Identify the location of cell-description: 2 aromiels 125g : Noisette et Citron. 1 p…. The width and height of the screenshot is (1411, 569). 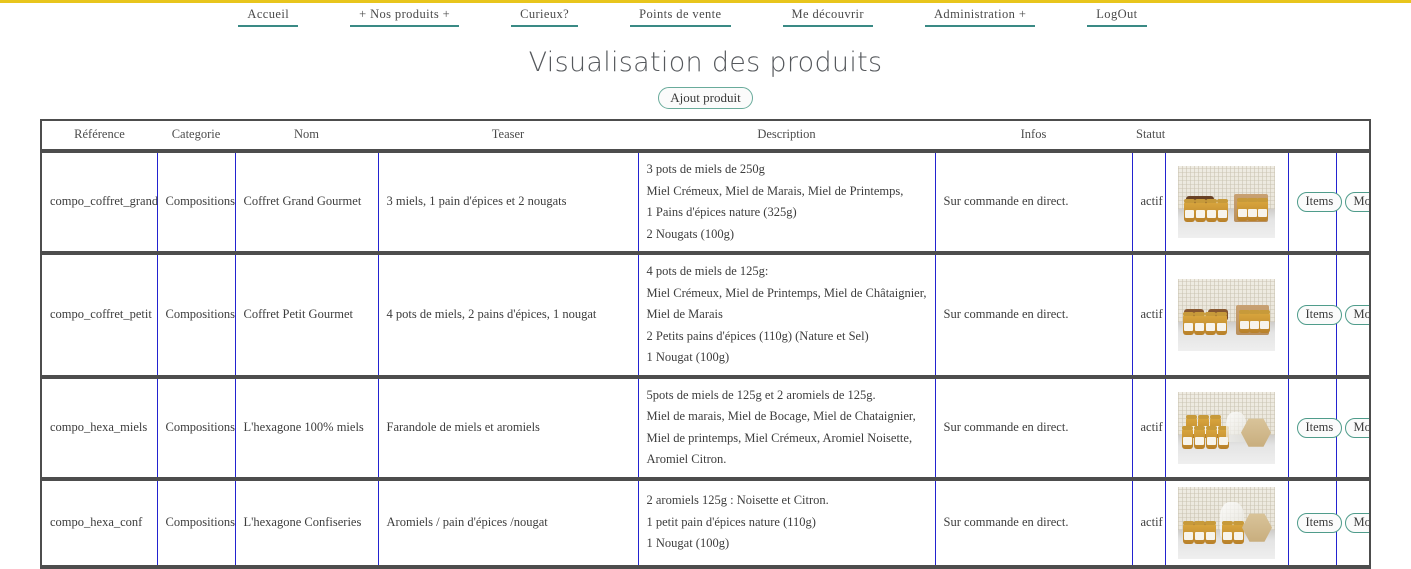
(786, 523).